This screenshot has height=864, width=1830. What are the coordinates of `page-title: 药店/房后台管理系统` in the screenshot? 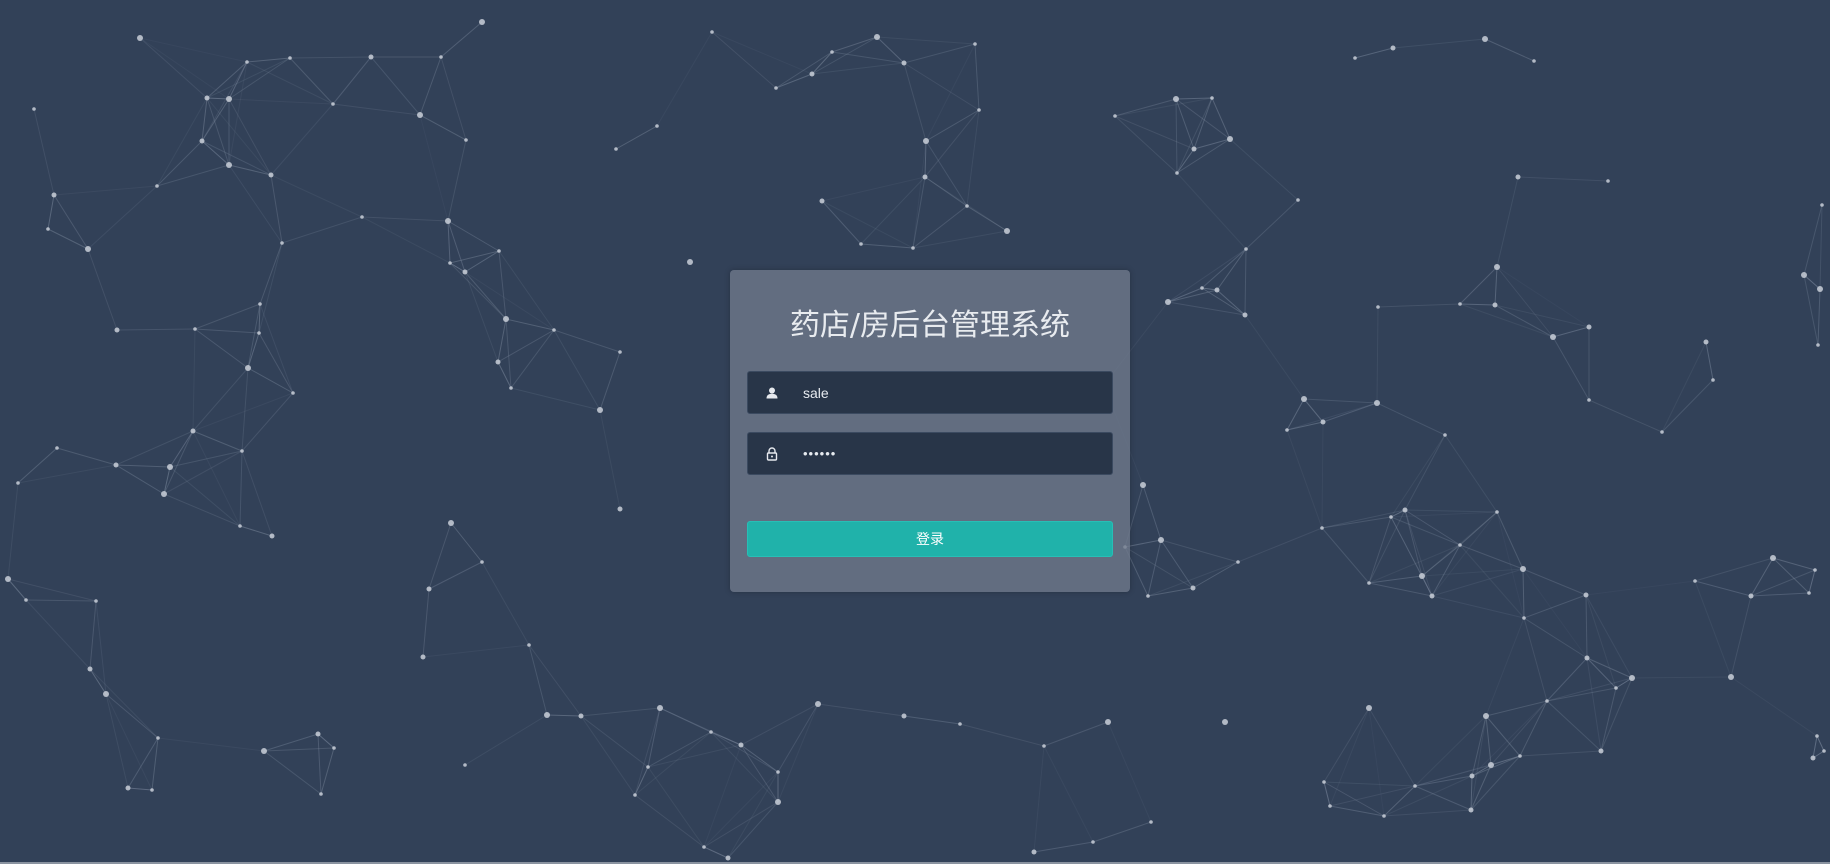 It's located at (930, 325).